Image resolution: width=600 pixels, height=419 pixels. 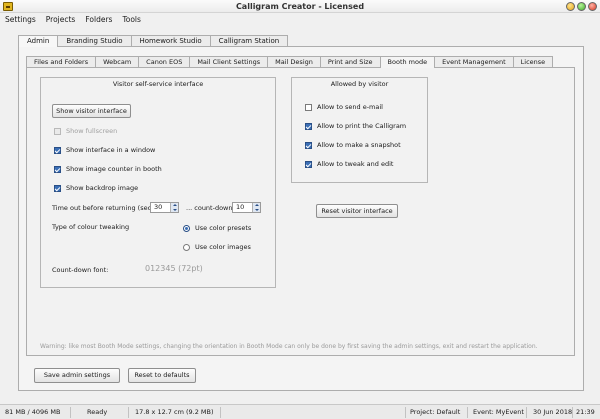 What do you see at coordinates (553, 412) in the screenshot?
I see `status-date: 30 Jun 2018` at bounding box center [553, 412].